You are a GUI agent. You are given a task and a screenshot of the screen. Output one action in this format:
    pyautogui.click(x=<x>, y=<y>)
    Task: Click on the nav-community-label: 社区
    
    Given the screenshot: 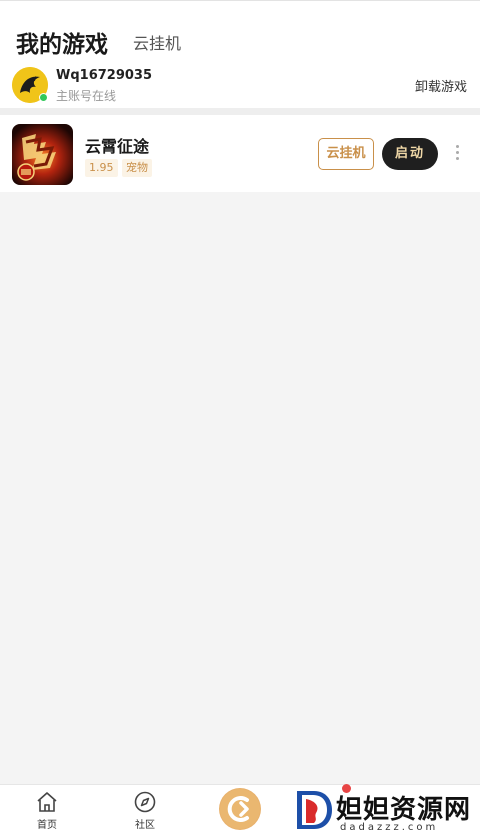 What is the action you would take?
    pyautogui.click(x=145, y=825)
    